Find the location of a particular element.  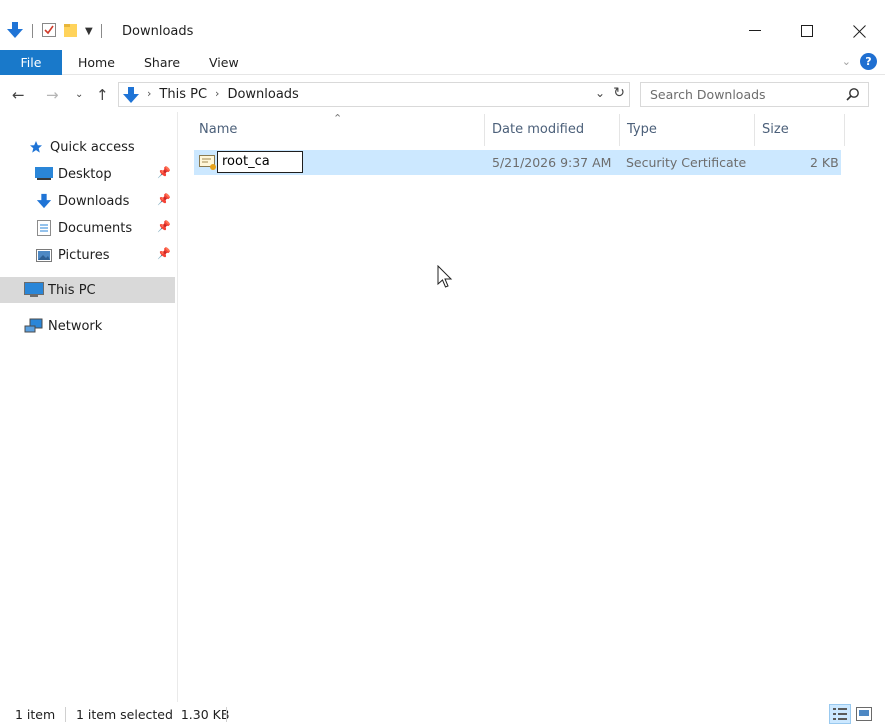

search-input is located at coordinates (741, 94).